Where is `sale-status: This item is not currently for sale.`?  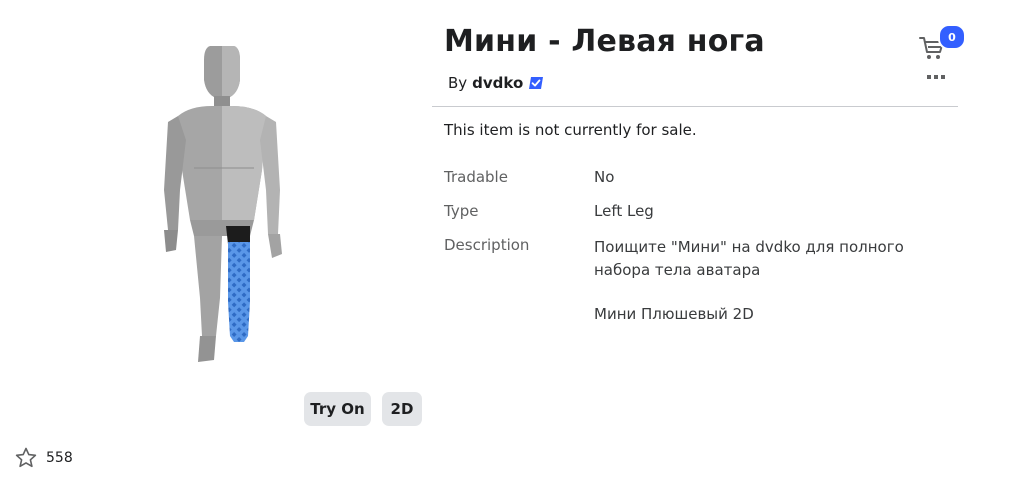 sale-status: This item is not currently for sale. is located at coordinates (570, 130).